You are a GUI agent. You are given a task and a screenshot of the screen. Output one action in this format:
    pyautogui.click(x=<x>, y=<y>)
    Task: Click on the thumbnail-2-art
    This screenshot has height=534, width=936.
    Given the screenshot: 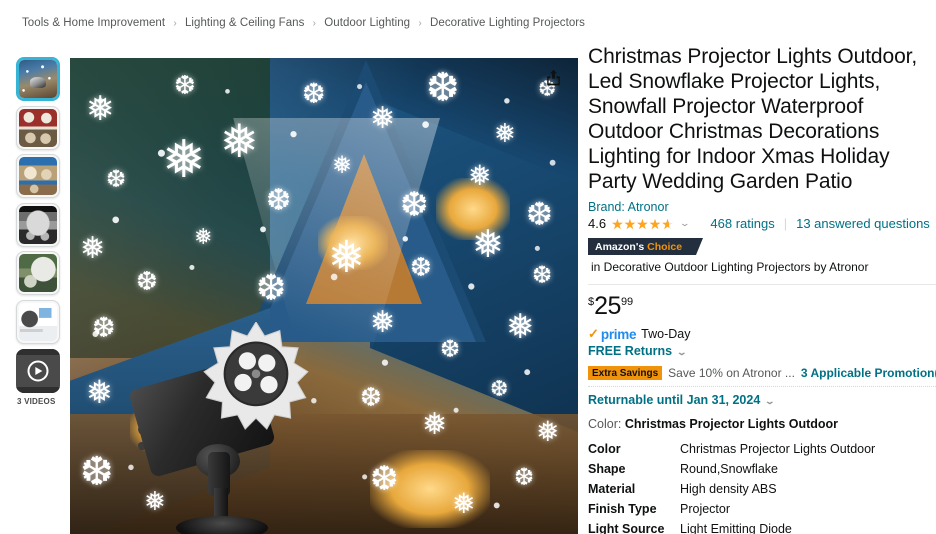 What is the action you would take?
    pyautogui.click(x=38, y=127)
    